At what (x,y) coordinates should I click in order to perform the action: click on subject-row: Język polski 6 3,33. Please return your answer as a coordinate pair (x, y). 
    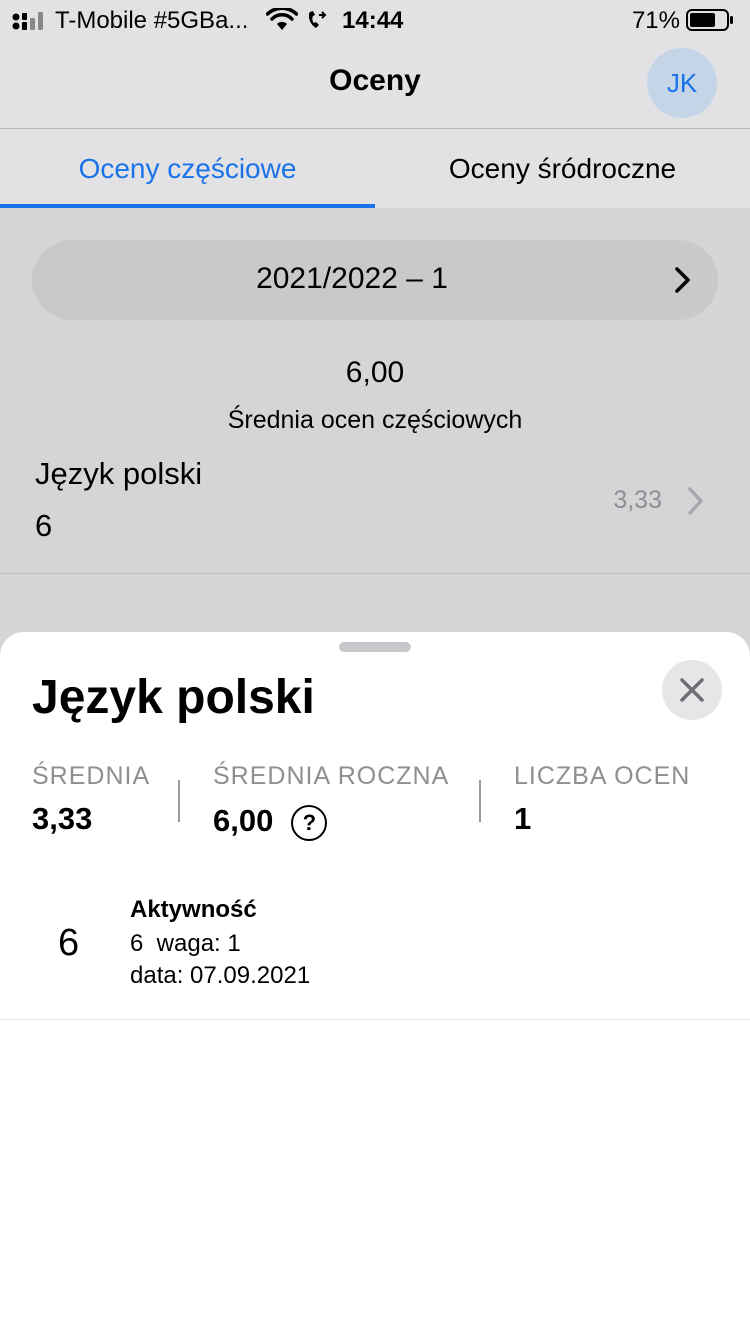
    Looking at the image, I should click on (375, 511).